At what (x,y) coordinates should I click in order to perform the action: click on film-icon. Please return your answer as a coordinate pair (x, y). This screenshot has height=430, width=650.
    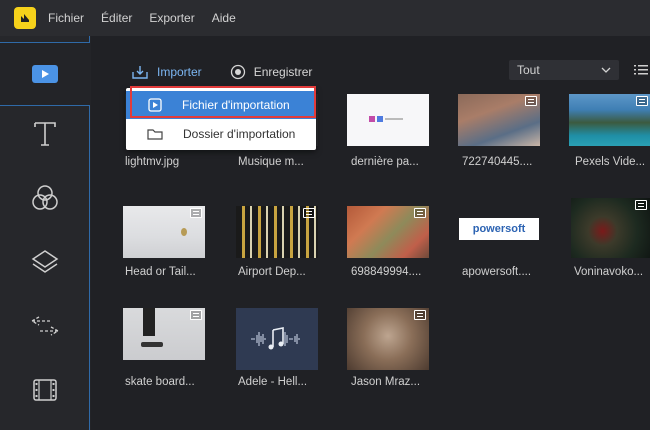
    Looking at the image, I should click on (45, 390).